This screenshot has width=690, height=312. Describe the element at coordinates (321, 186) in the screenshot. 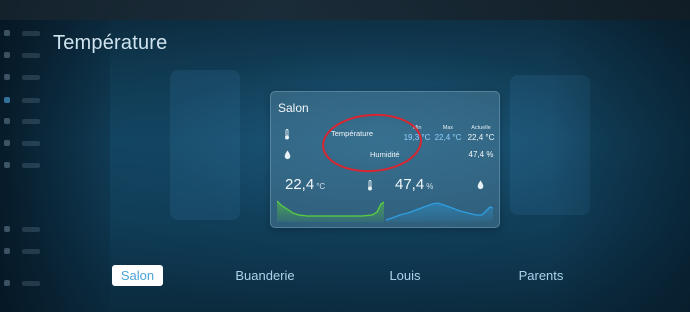

I see `temperature-unit: °C` at that location.